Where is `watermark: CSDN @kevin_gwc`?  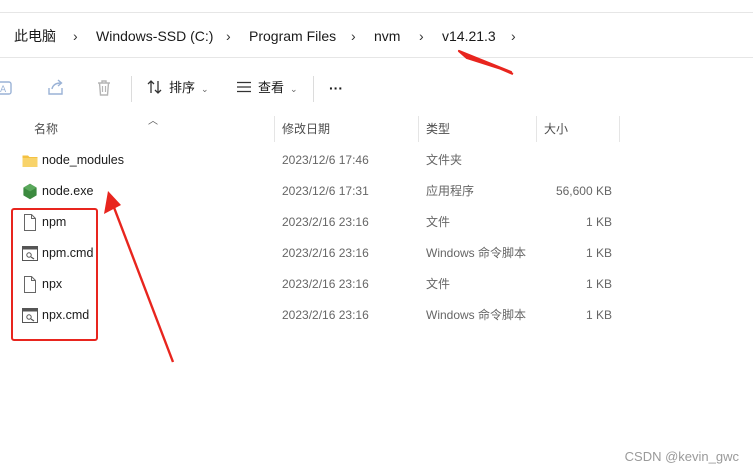 watermark: CSDN @kevin_gwc is located at coordinates (681, 456).